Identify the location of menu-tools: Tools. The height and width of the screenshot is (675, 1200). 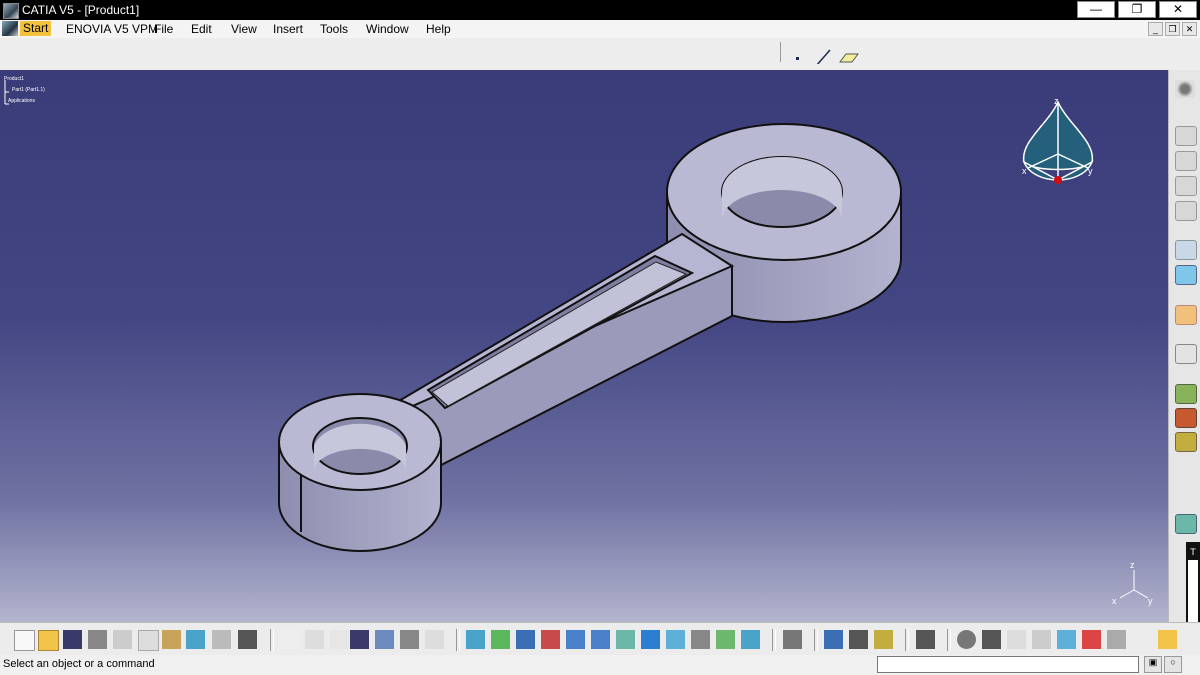
(334, 29).